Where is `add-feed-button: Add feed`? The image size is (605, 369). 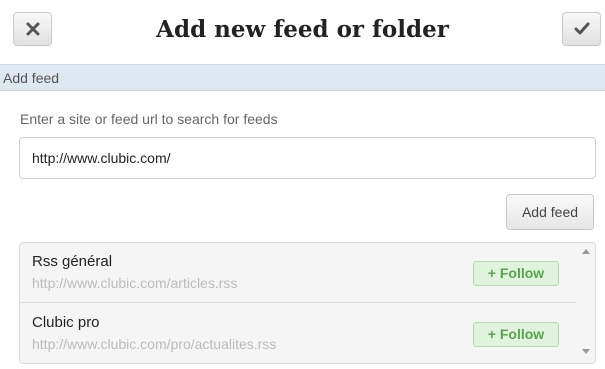
add-feed-button: Add feed is located at coordinates (550, 212).